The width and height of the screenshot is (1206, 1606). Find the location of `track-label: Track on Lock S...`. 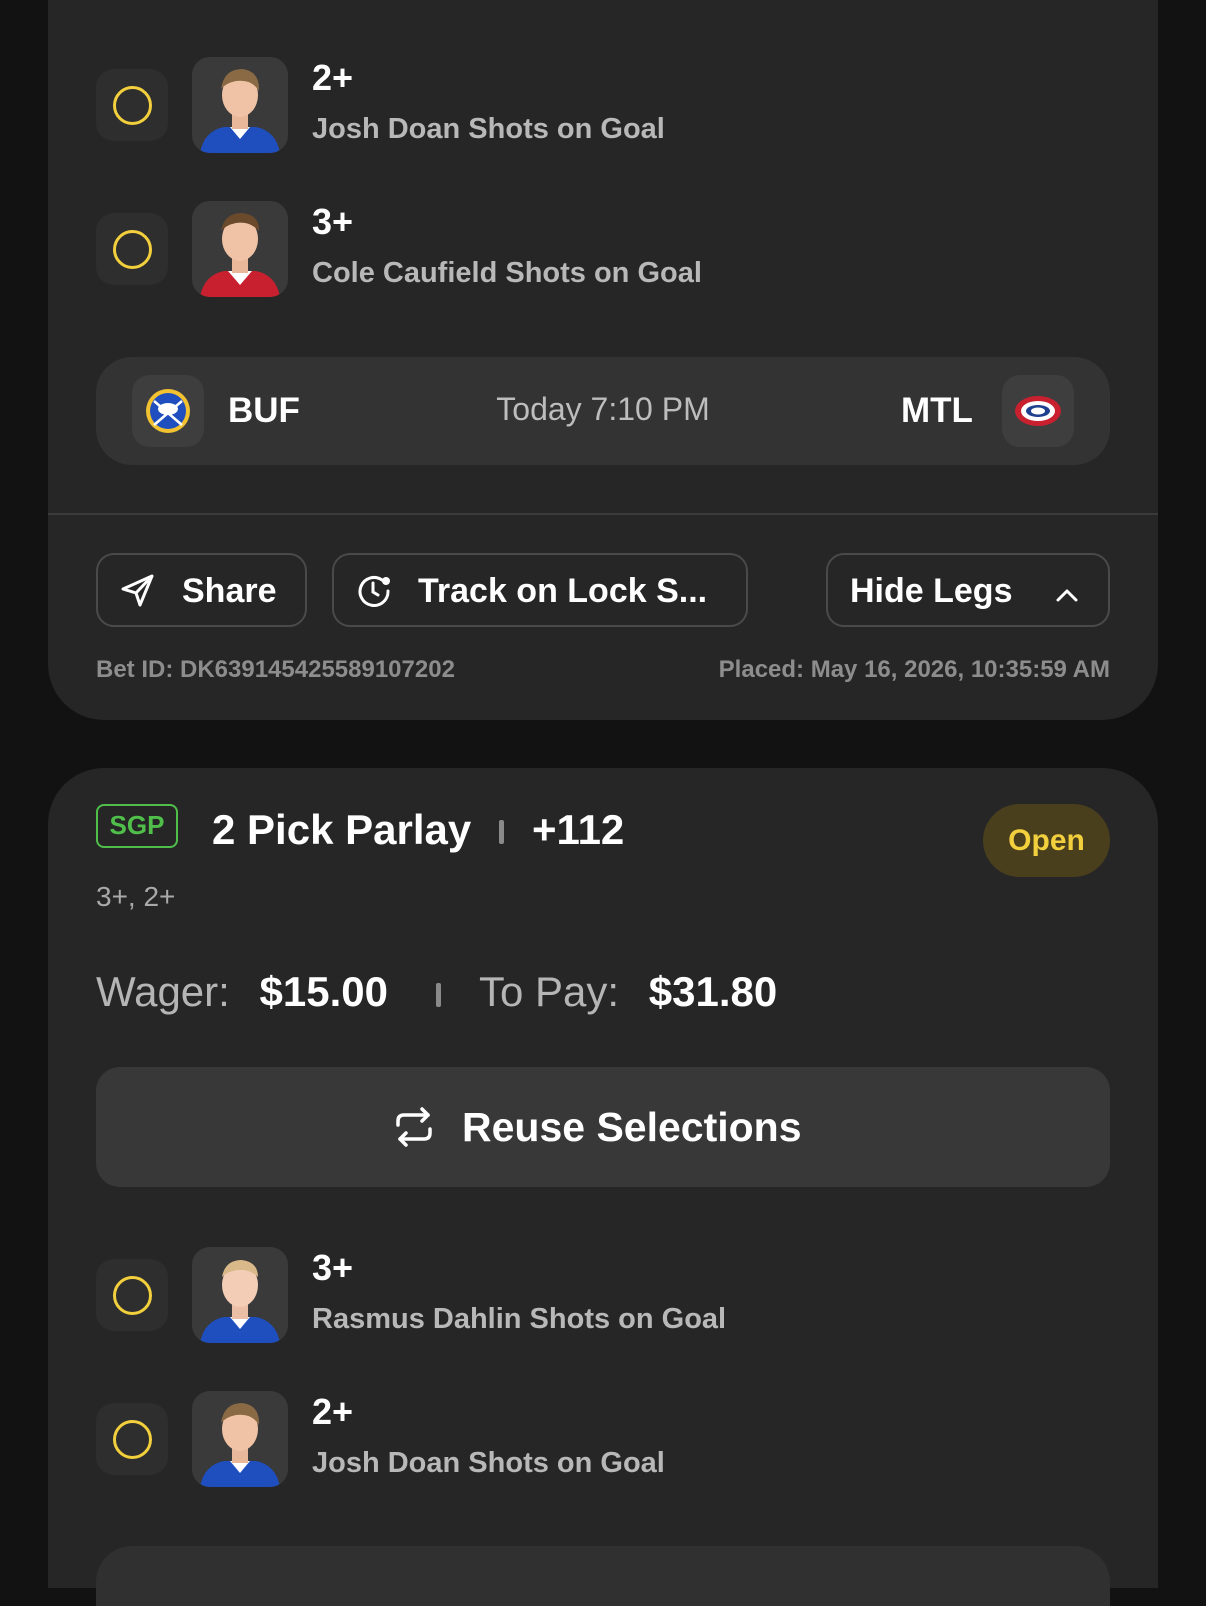

track-label: Track on Lock S... is located at coordinates (563, 591).